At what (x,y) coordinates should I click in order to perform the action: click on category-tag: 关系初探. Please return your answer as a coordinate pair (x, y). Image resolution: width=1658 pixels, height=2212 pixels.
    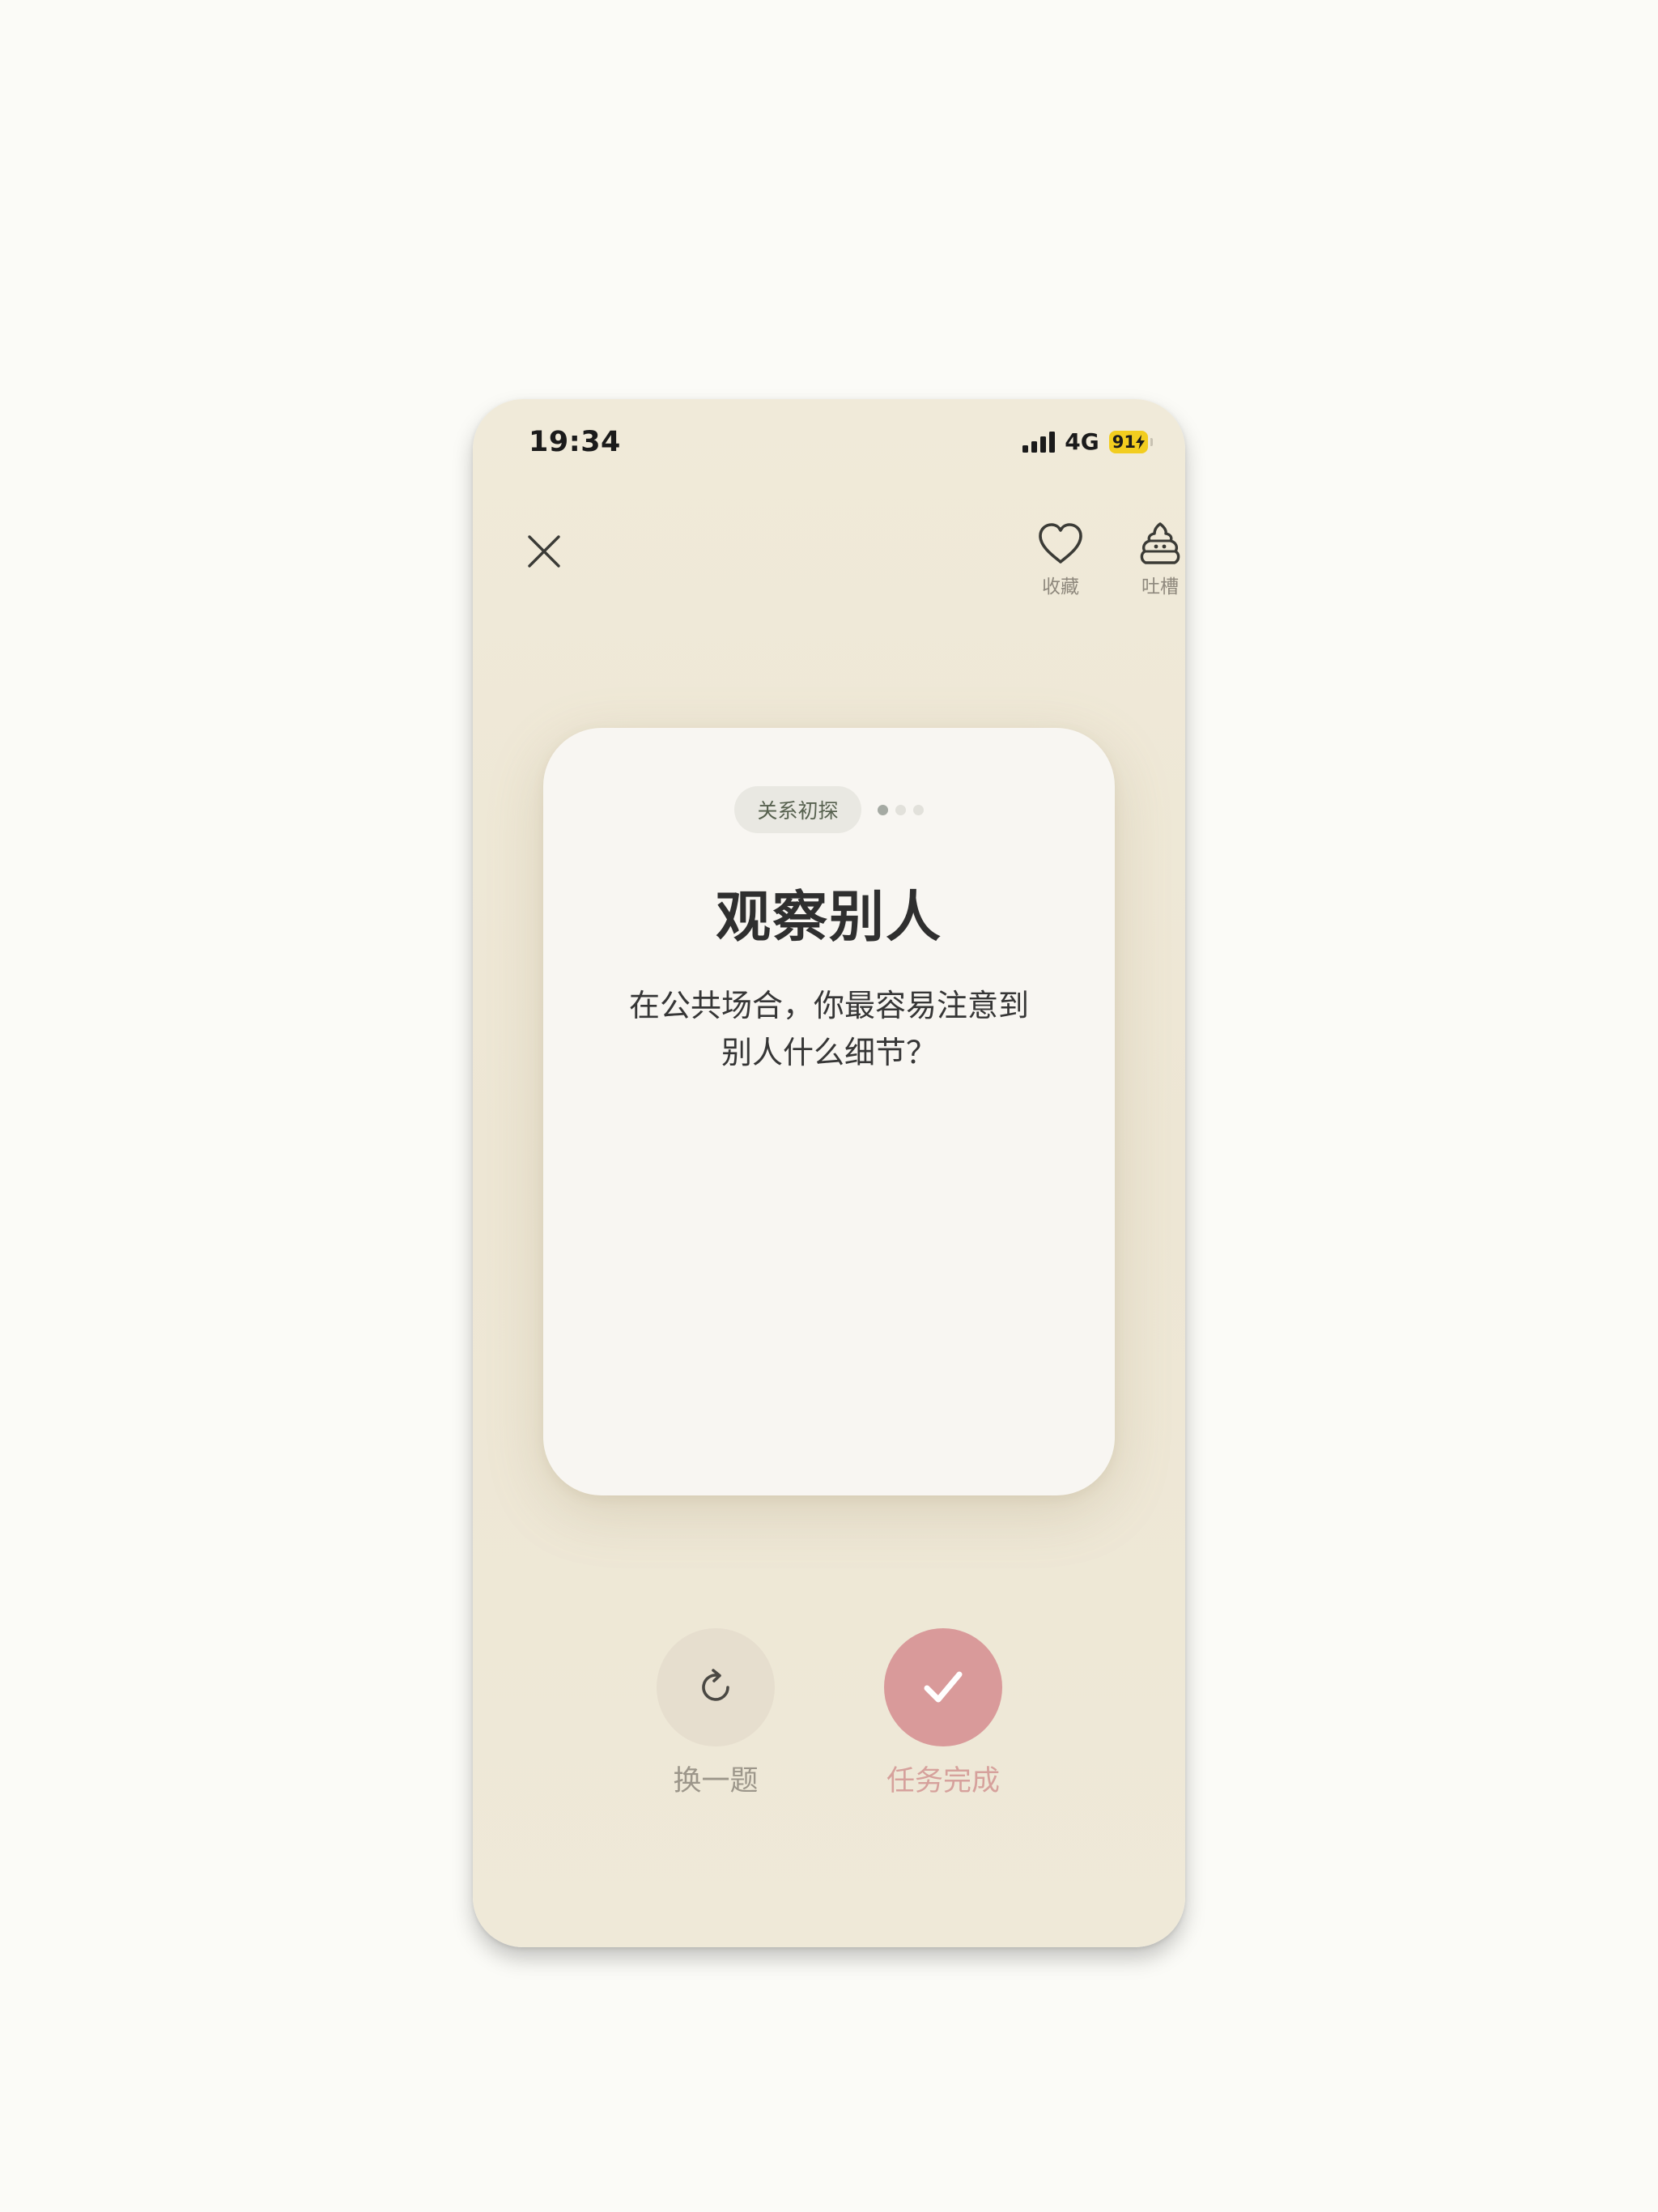
    Looking at the image, I should click on (797, 810).